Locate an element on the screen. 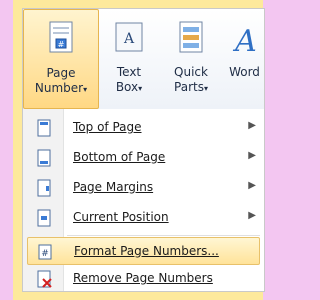 The height and width of the screenshot is (300, 320). menu-item-label: Remove Page Numbers is located at coordinates (143, 278).